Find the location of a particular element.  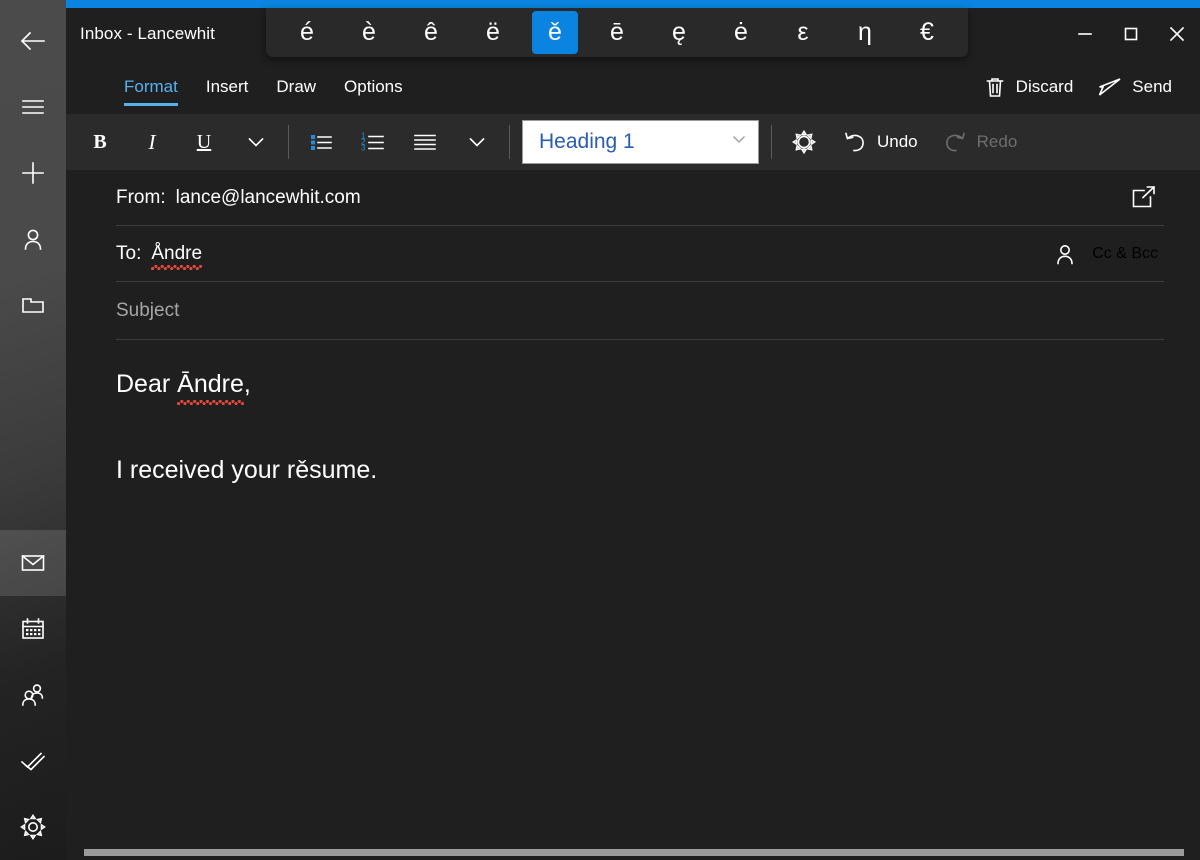

paragraph-style-value: Heading 1 is located at coordinates (587, 141).